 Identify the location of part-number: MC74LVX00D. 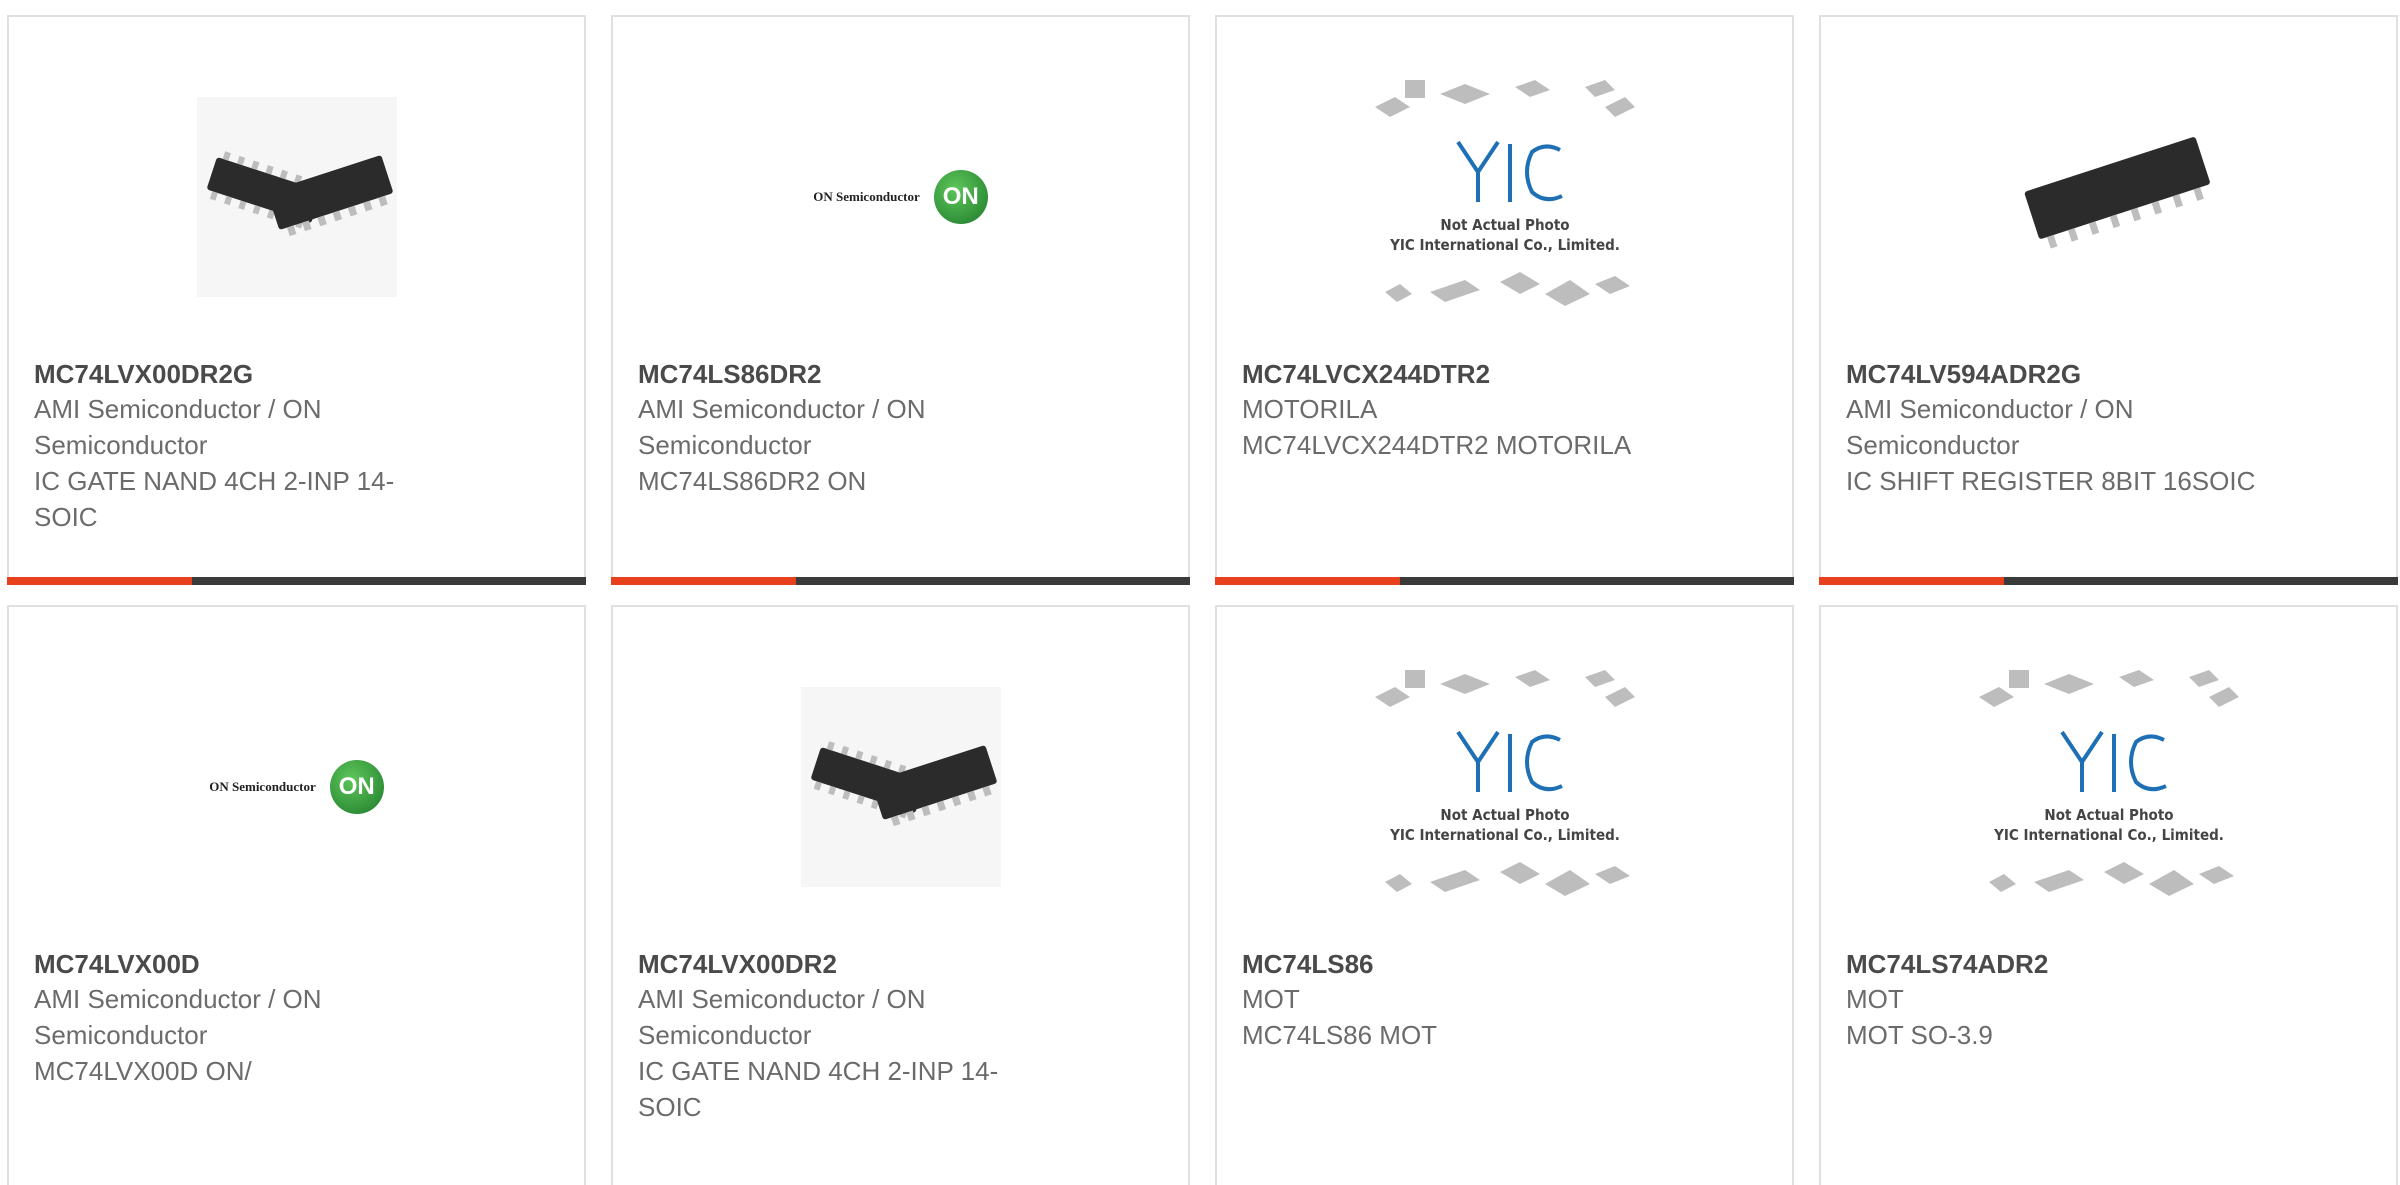
(244, 964).